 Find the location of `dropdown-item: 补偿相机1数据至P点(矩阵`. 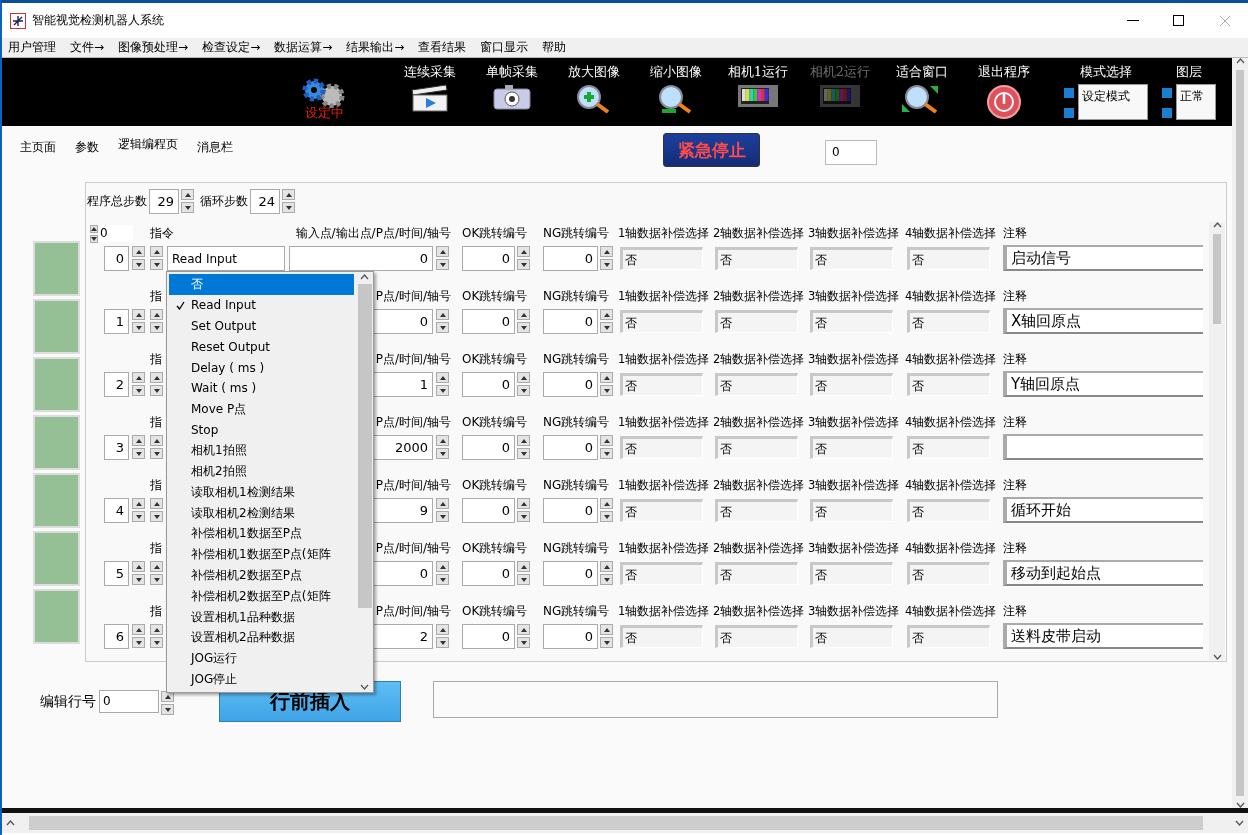

dropdown-item: 补偿相机1数据至P点(矩阵 is located at coordinates (262, 555).